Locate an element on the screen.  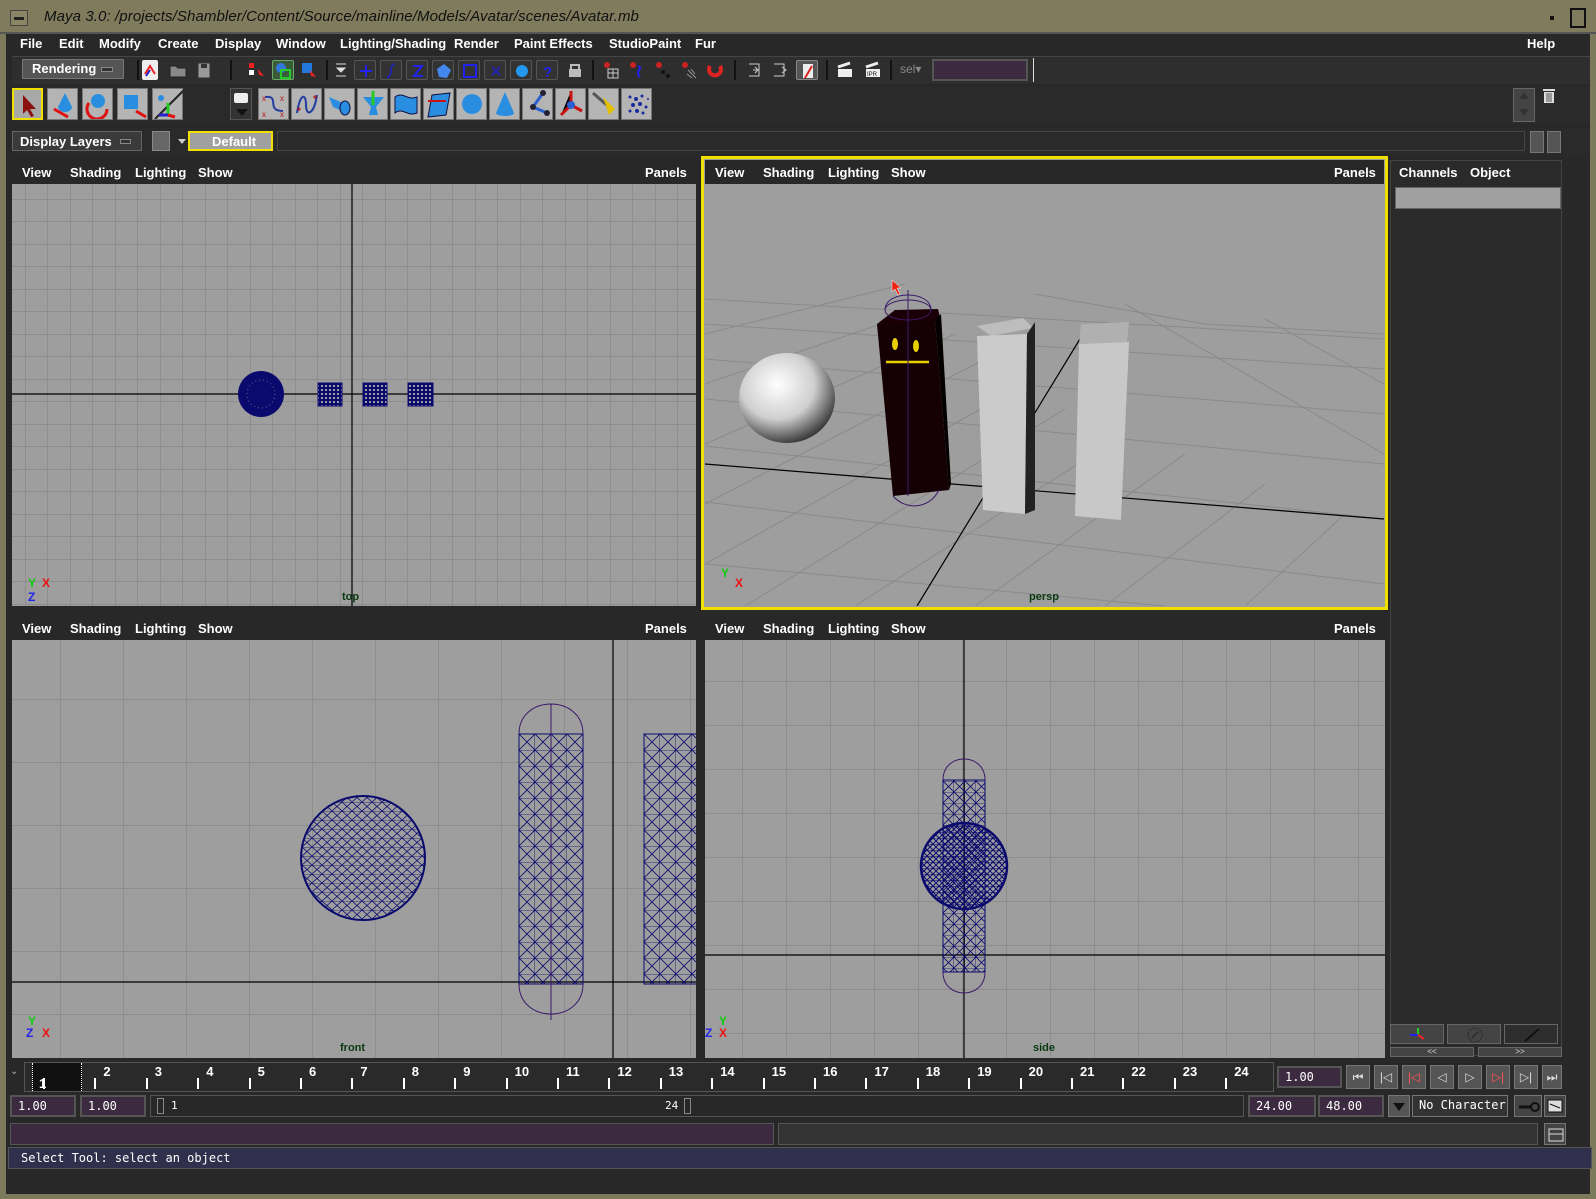
move-tool-button is located at coordinates (62, 104).